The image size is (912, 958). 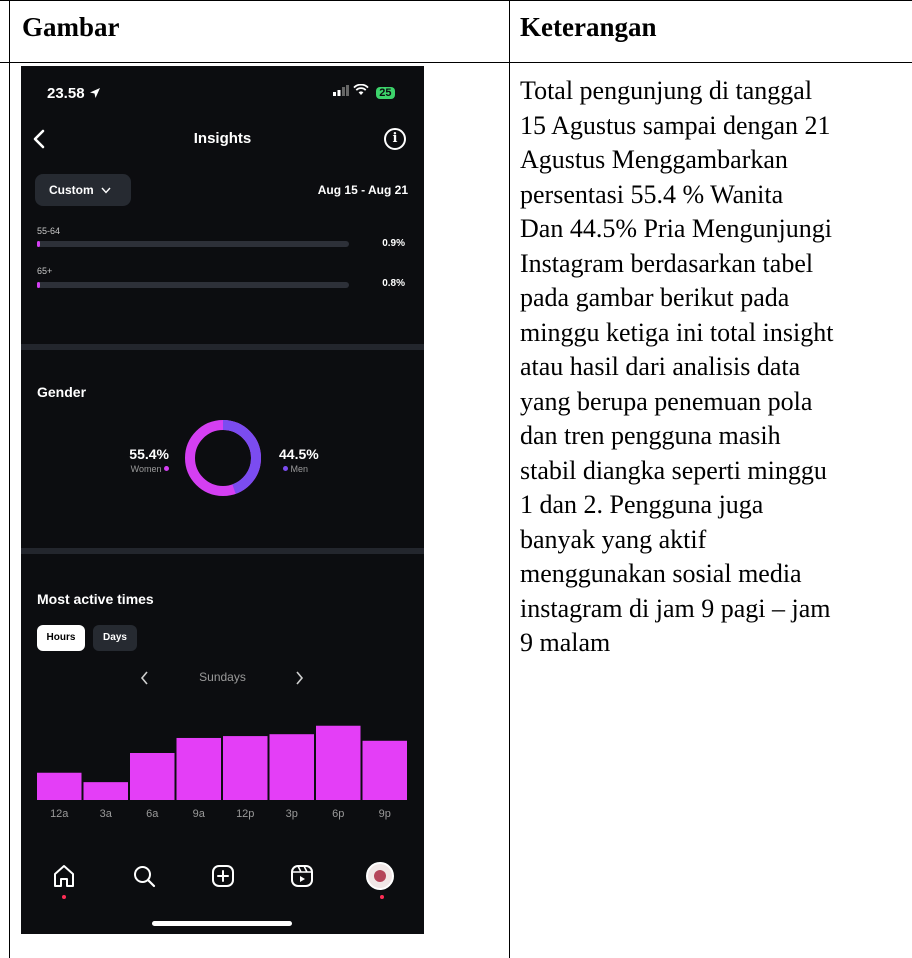 I want to click on x-tick-label-3a: 3a, so click(x=105, y=814).